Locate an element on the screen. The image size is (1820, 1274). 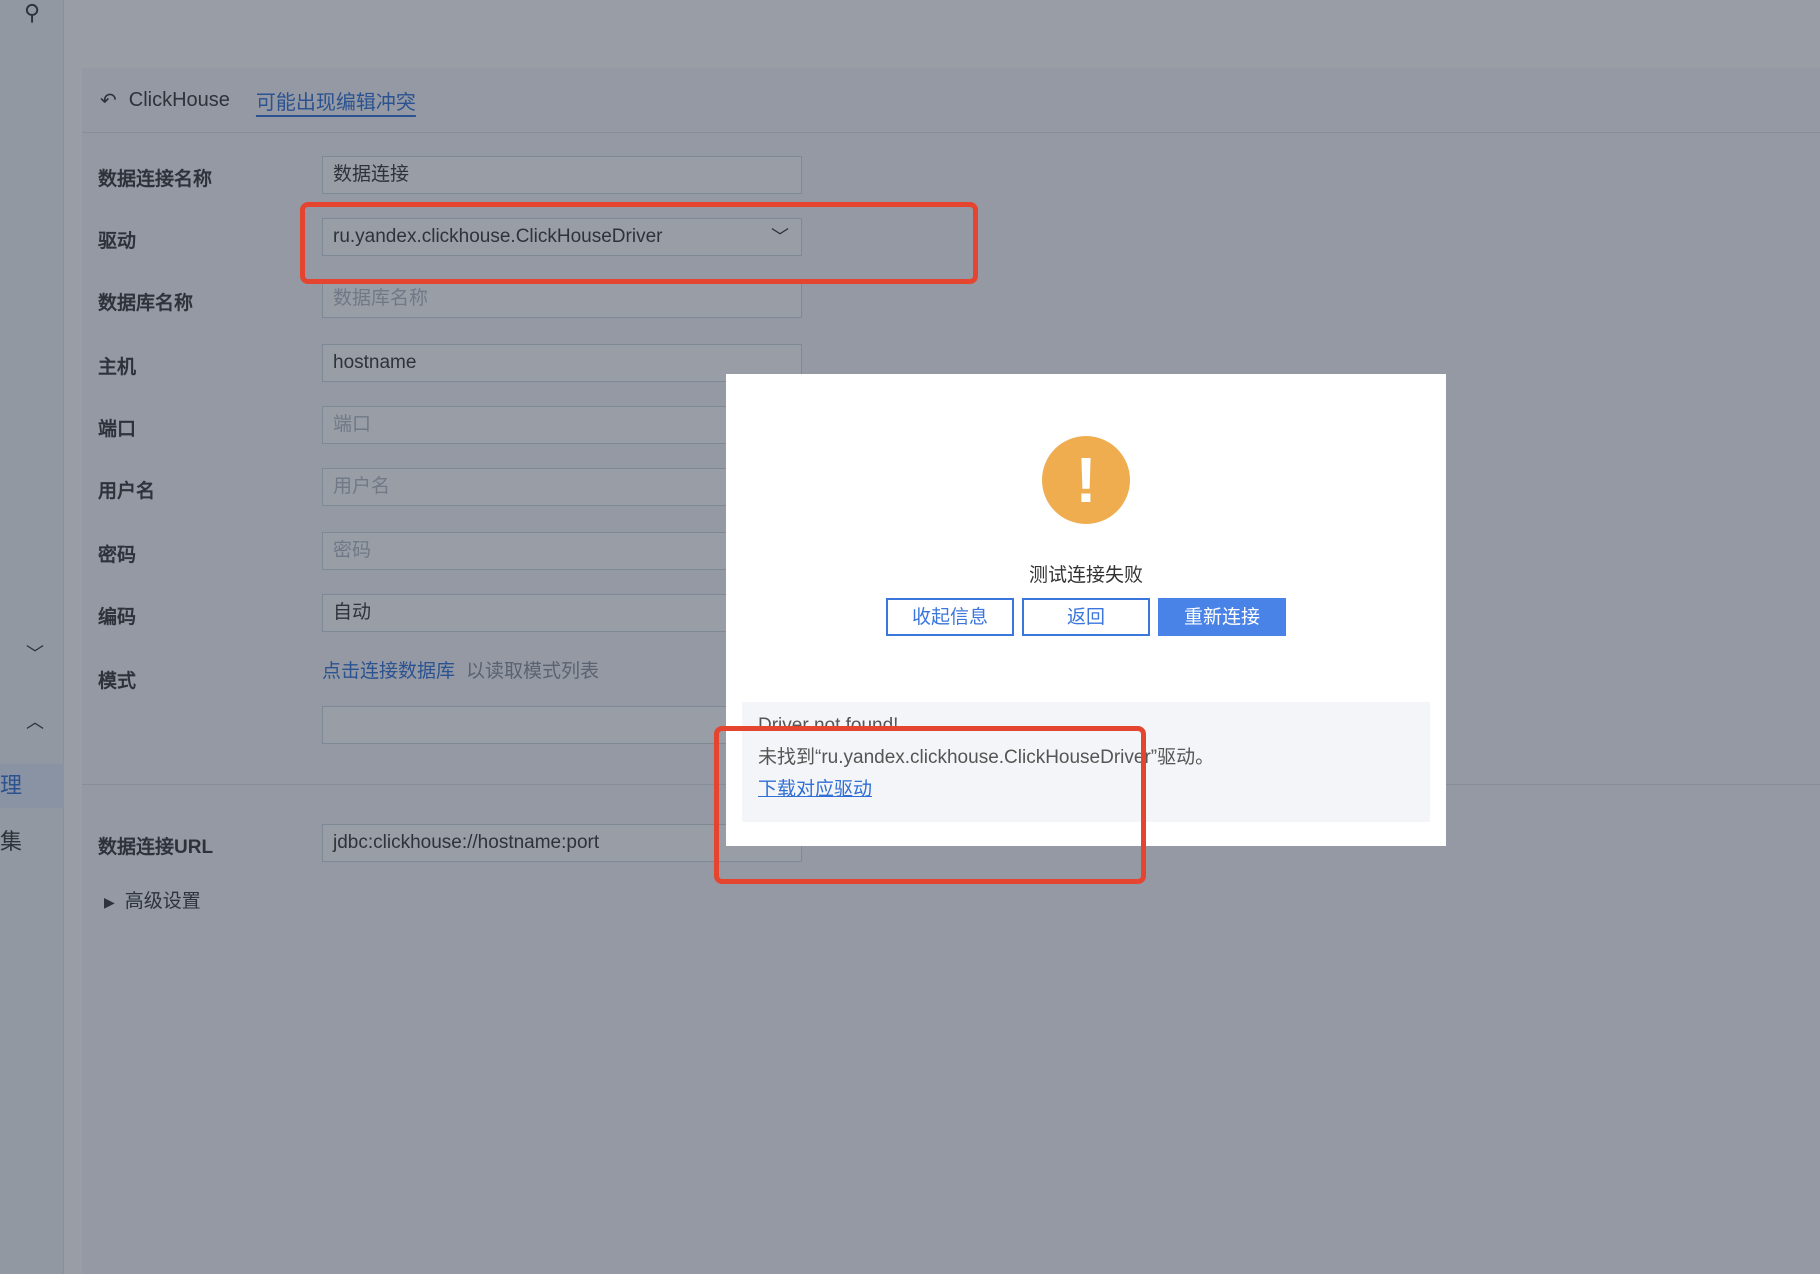
warning-icon: ! is located at coordinates (1086, 480).